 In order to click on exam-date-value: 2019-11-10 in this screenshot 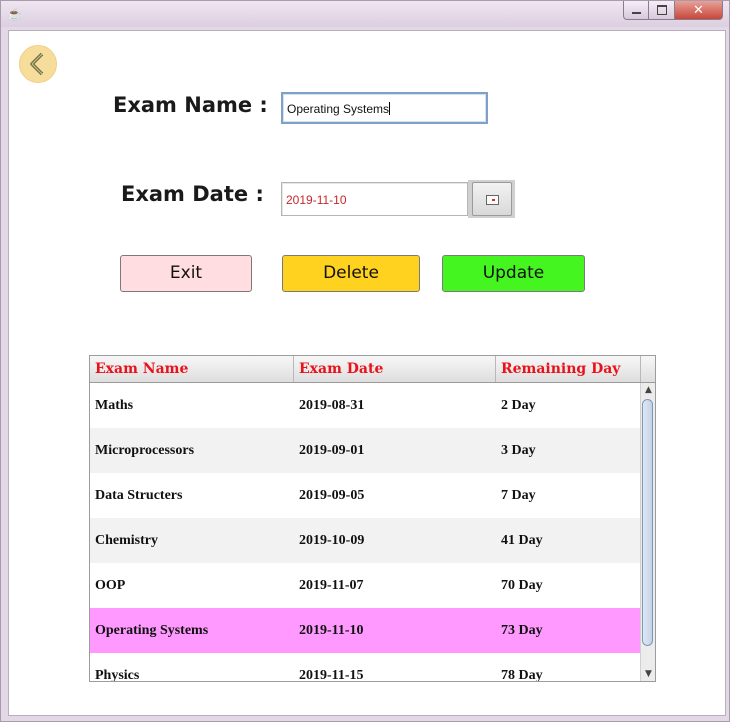, I will do `click(316, 200)`.